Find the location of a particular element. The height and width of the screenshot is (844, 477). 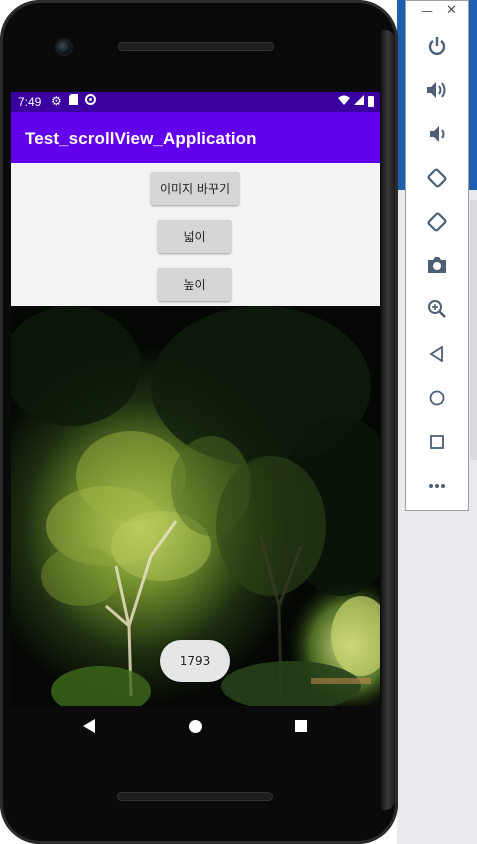

width-button: 넓이 is located at coordinates (194, 236).